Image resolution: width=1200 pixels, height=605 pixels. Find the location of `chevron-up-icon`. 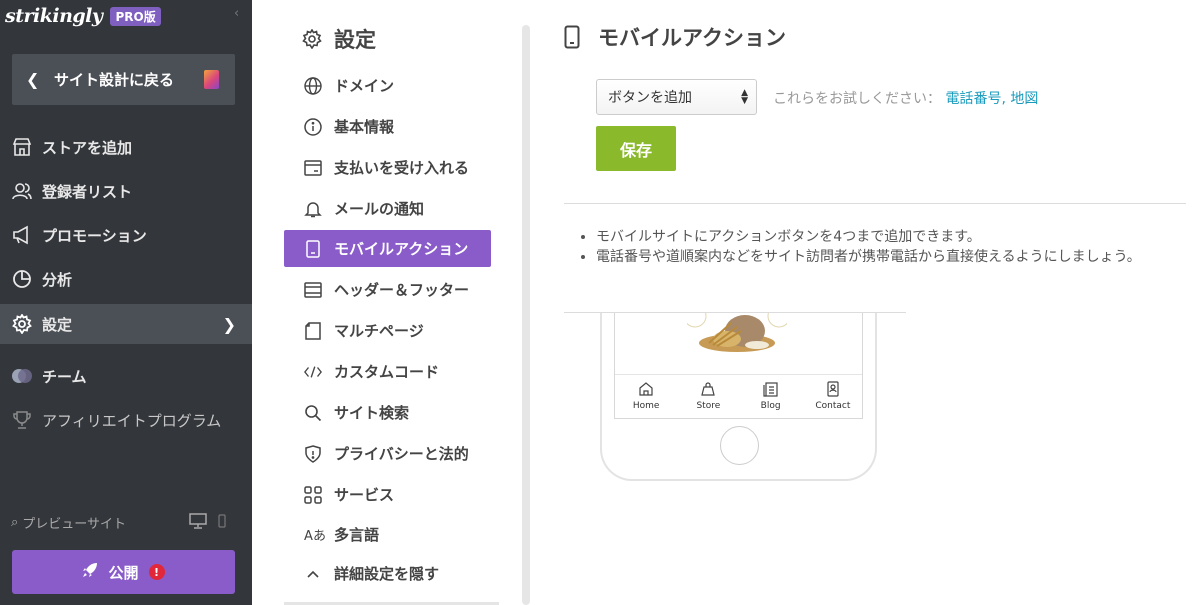

chevron-up-icon is located at coordinates (313, 574).